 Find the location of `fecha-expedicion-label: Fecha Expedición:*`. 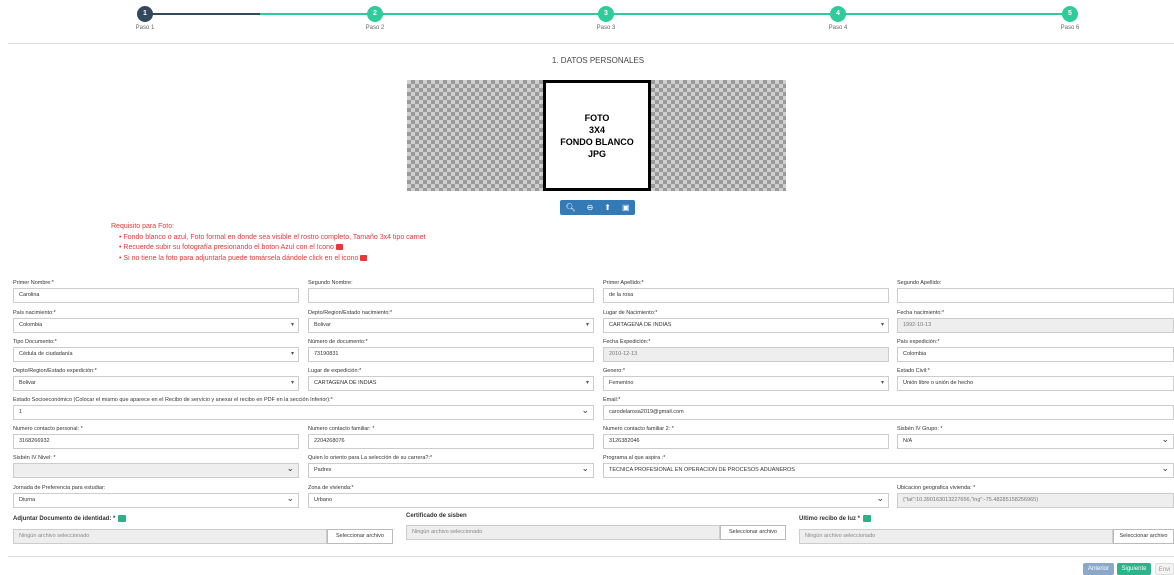

fecha-expedicion-label: Fecha Expedición:* is located at coordinates (627, 342).